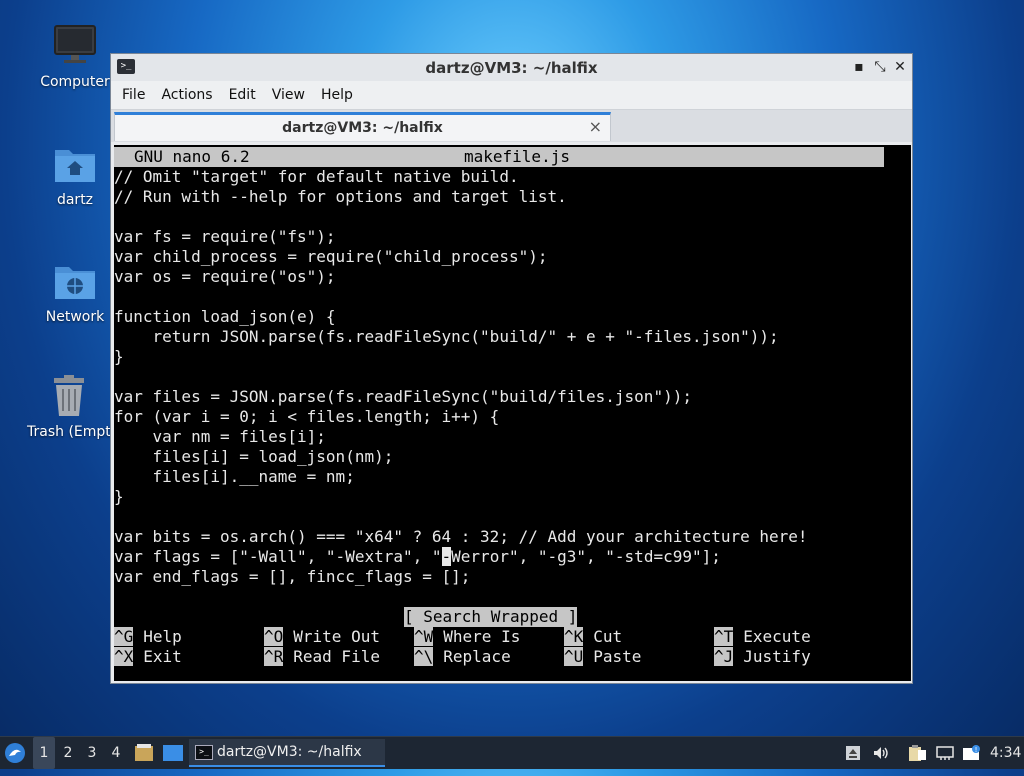 This screenshot has height=776, width=1024. What do you see at coordinates (595, 126) in the screenshot?
I see `tab-close-icon: ×` at bounding box center [595, 126].